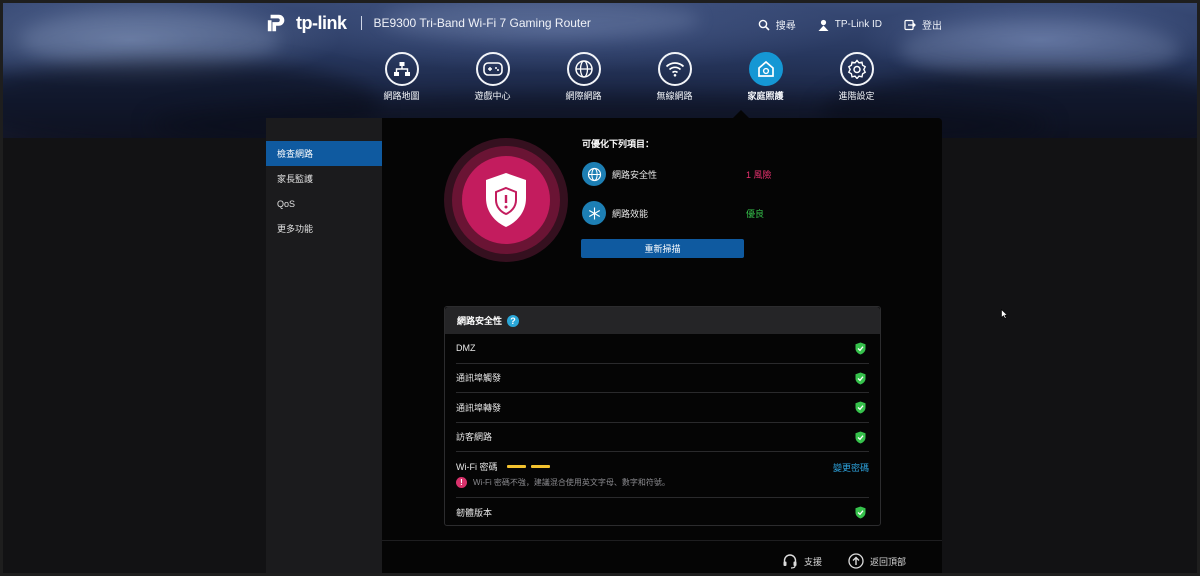  I want to click on tab-label: 家庭照護, so click(765, 96).